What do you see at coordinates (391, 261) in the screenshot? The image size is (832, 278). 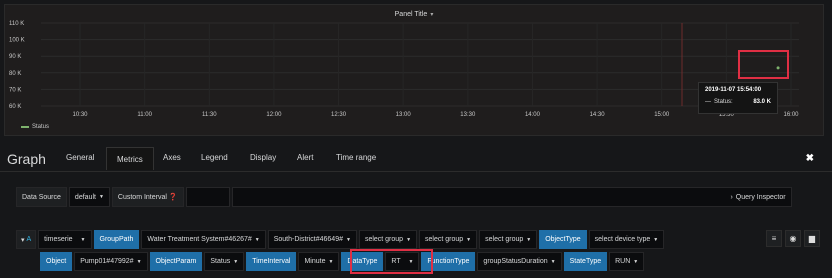 I see `highlight-box-datatype` at bounding box center [391, 261].